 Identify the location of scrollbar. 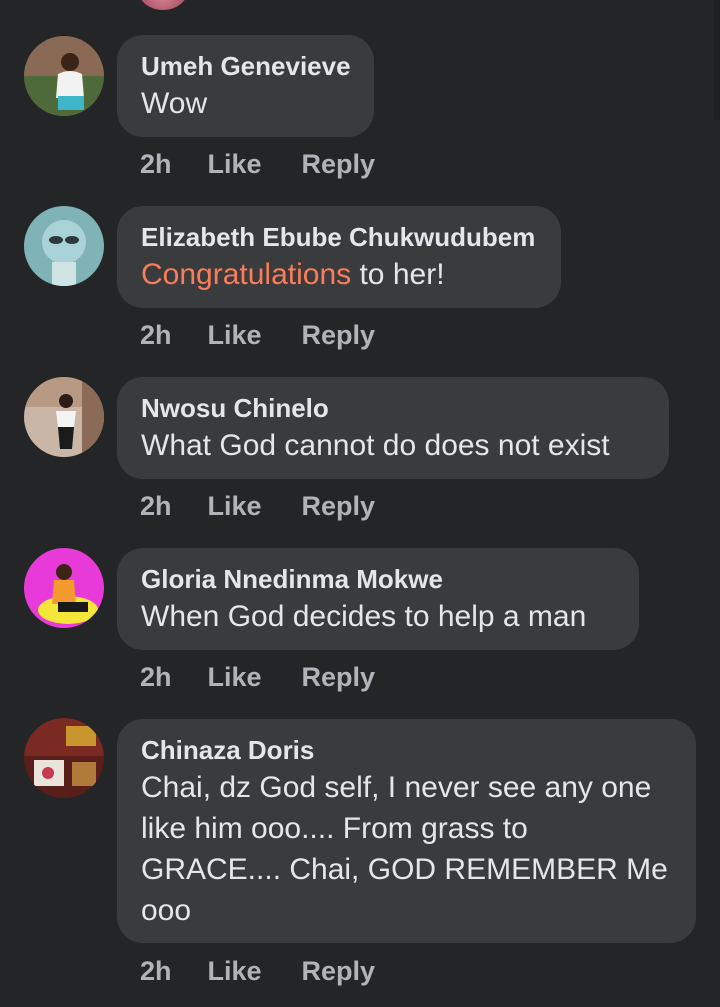
(717, 60).